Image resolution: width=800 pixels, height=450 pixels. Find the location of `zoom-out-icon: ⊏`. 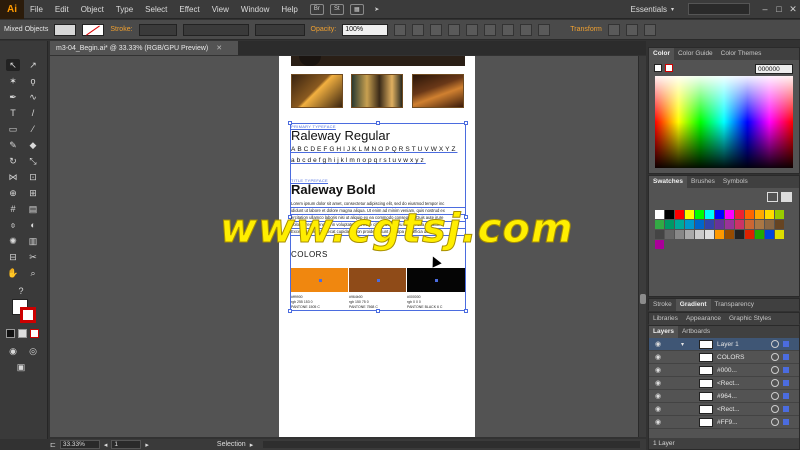

zoom-out-icon: ⊏ is located at coordinates (53, 445).